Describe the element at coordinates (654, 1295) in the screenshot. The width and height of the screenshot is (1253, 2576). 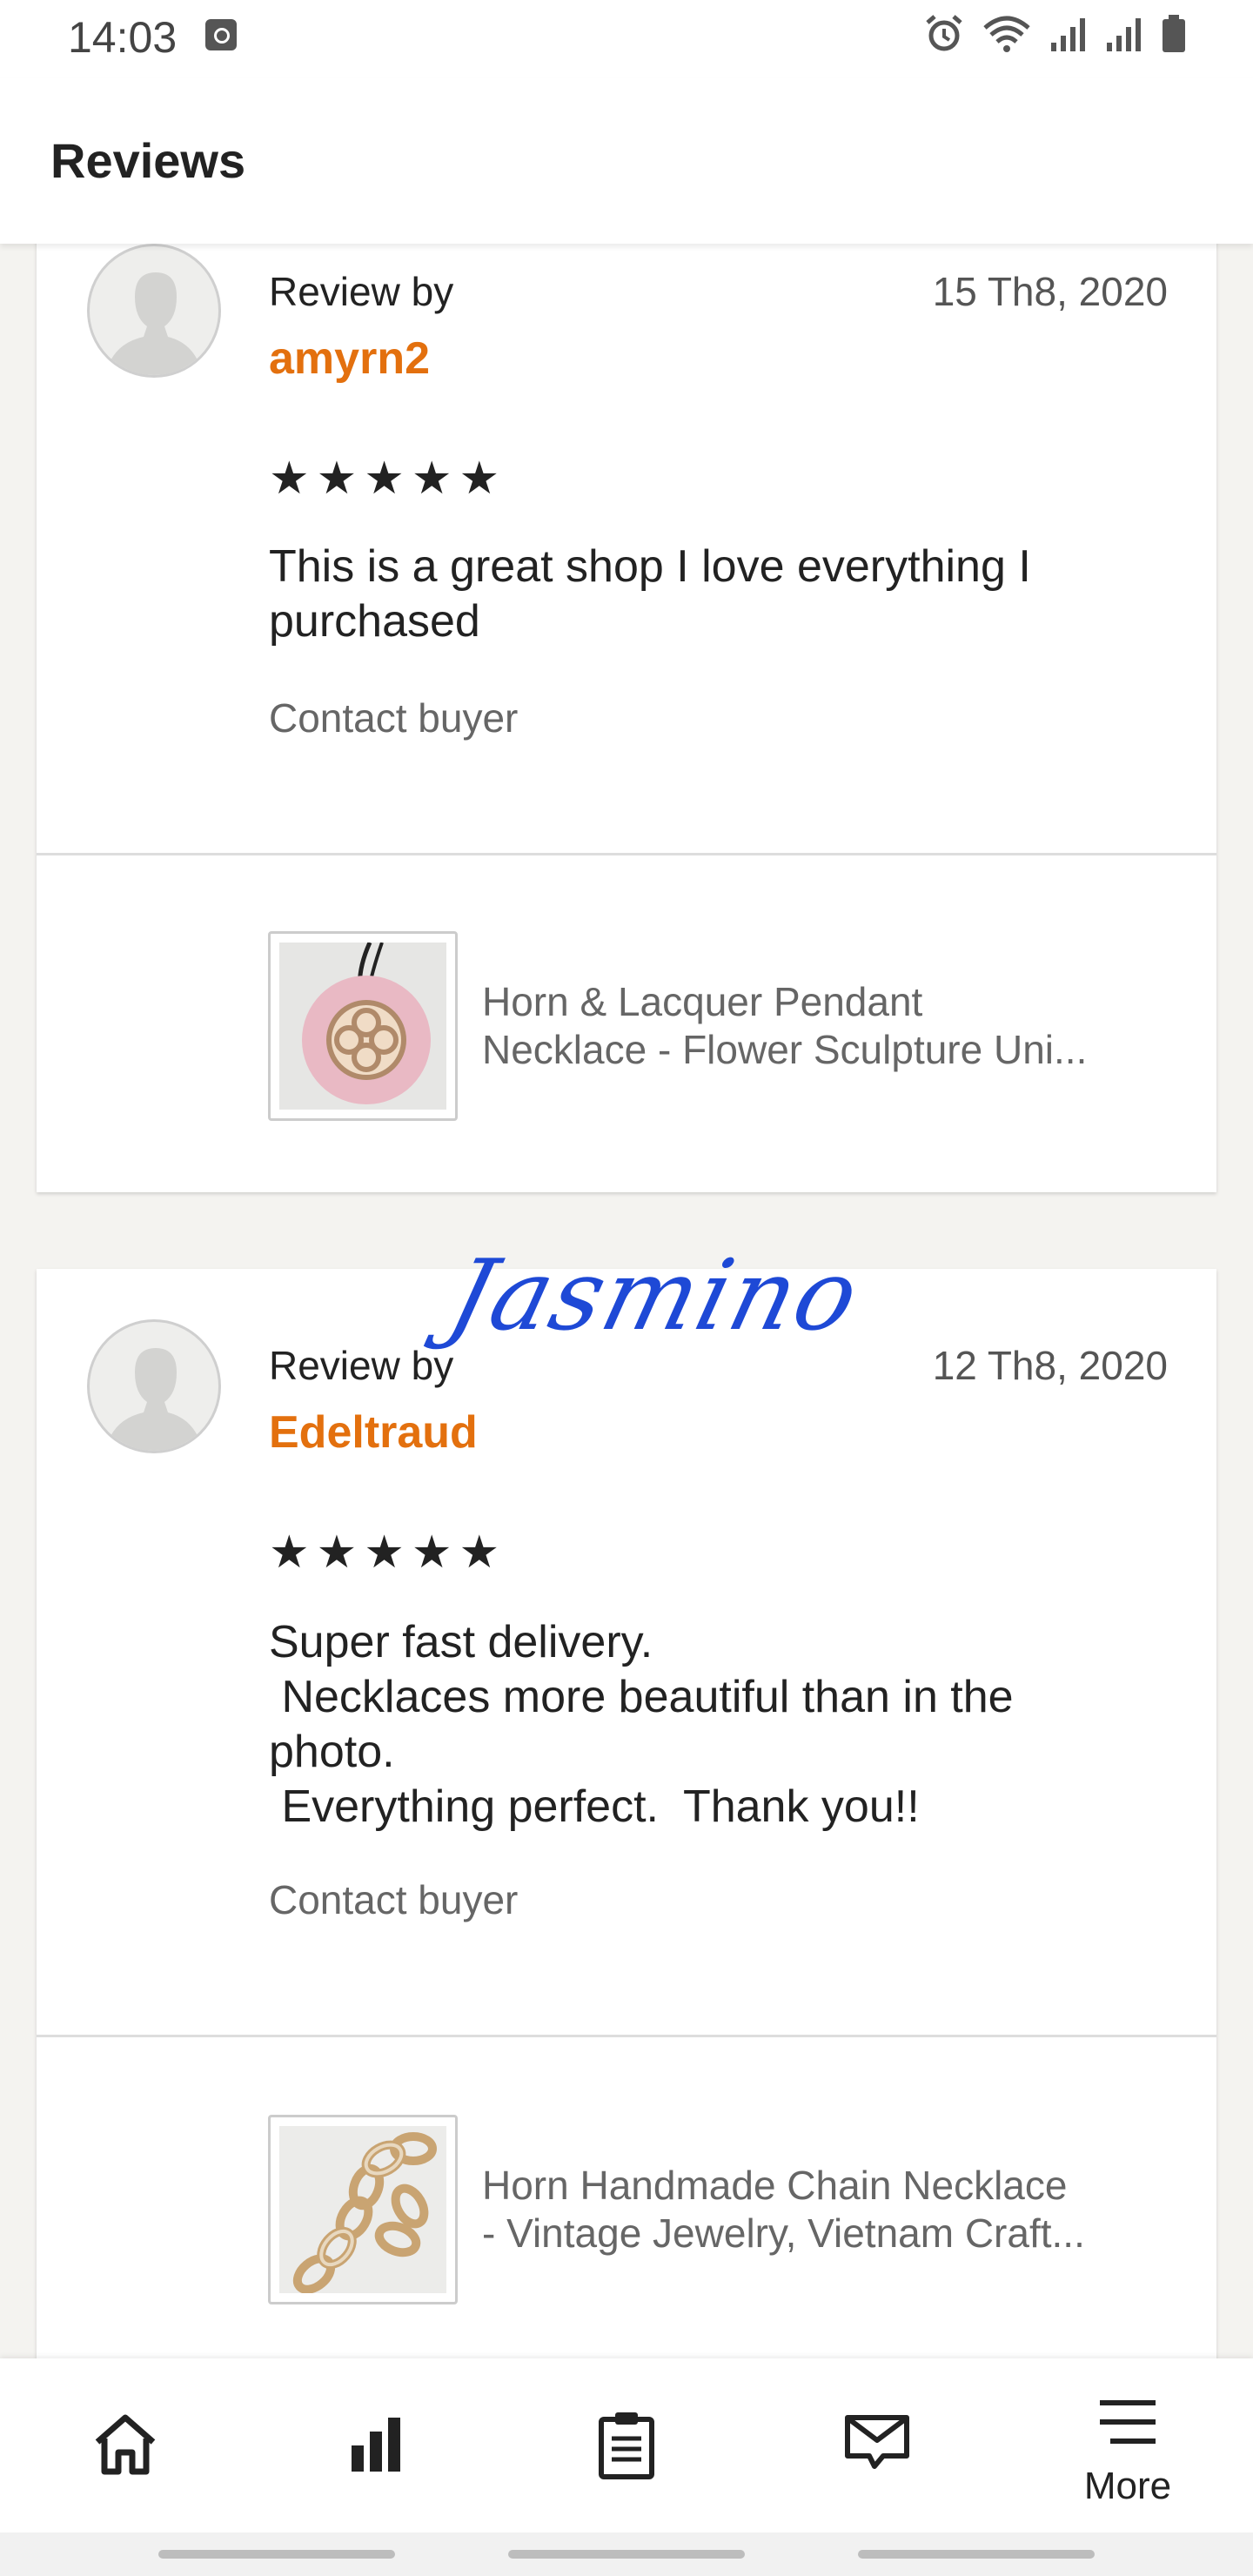
I see `handwritten-signature: Jasmino` at that location.